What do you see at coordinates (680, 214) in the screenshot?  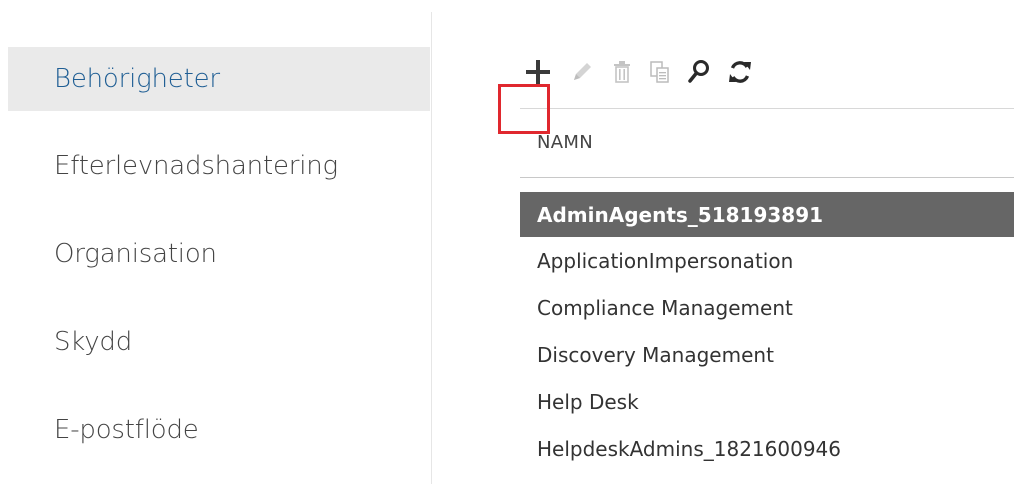 I see `row-name: AdminAgents_518193891` at bounding box center [680, 214].